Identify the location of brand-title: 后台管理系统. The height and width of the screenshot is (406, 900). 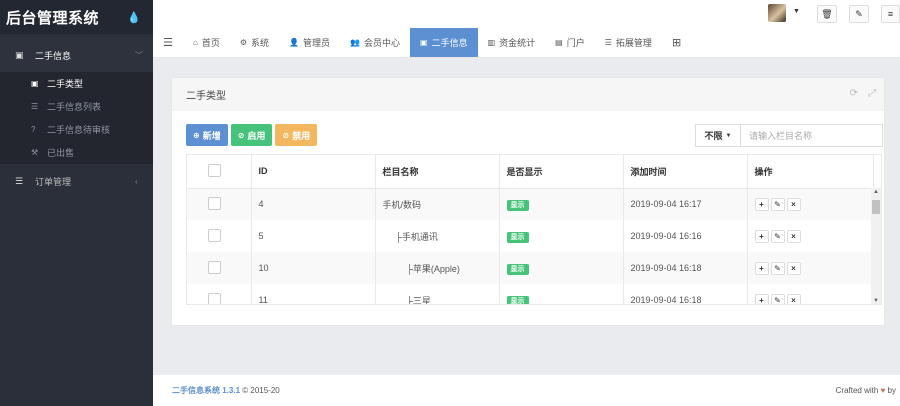
(53, 18).